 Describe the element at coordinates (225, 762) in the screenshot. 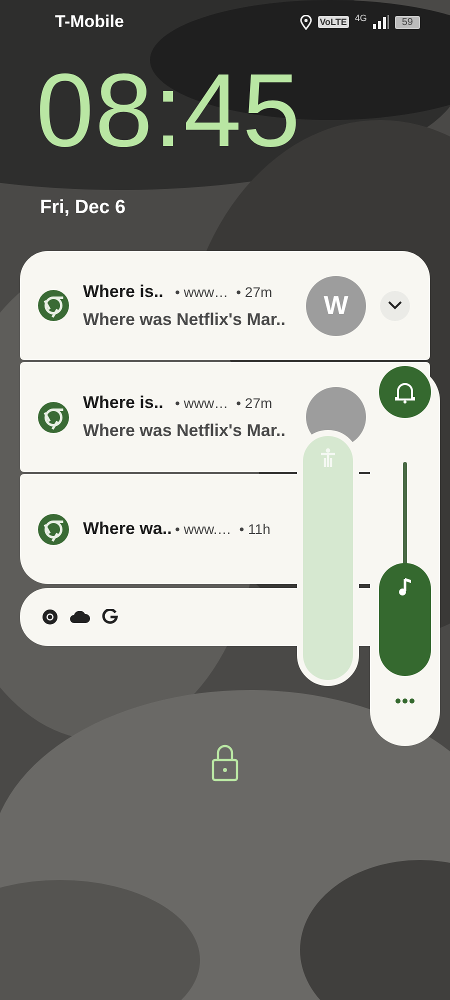

I see `lock-icon` at that location.